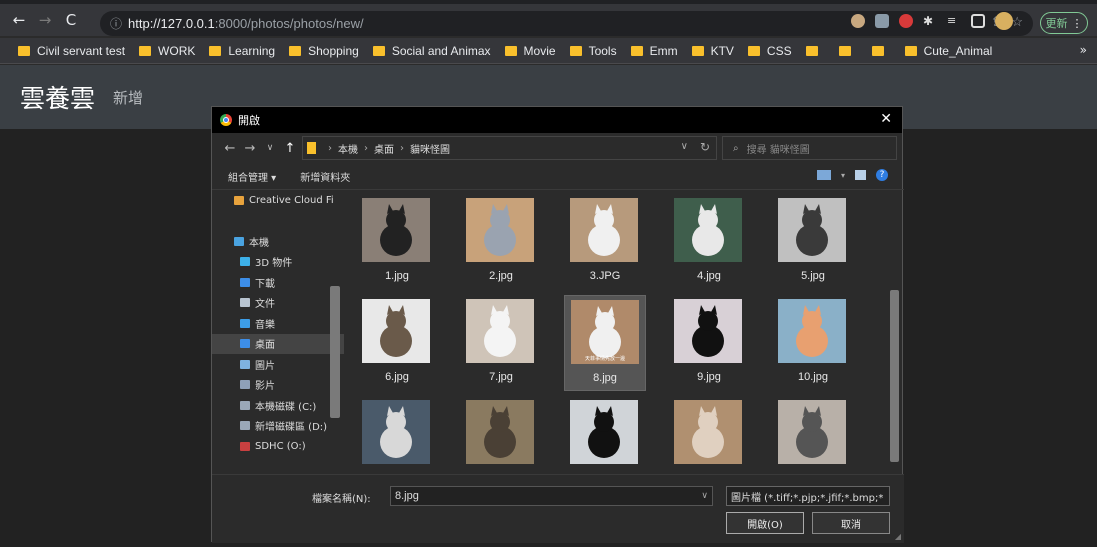 The height and width of the screenshot is (547, 1097). What do you see at coordinates (278, 241) in the screenshot?
I see `nav-item: 本機` at bounding box center [278, 241].